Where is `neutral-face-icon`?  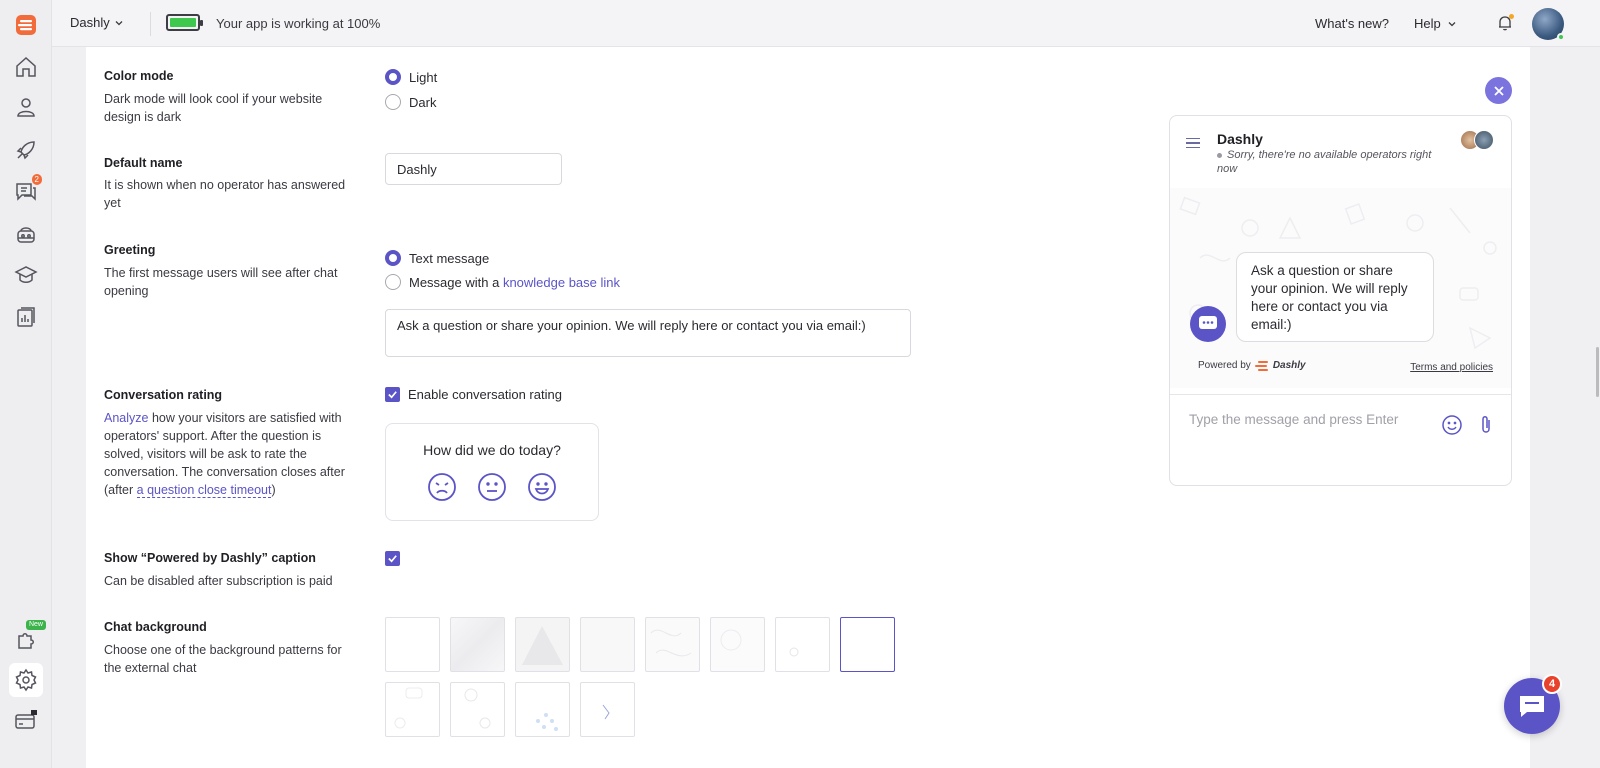 neutral-face-icon is located at coordinates (492, 487).